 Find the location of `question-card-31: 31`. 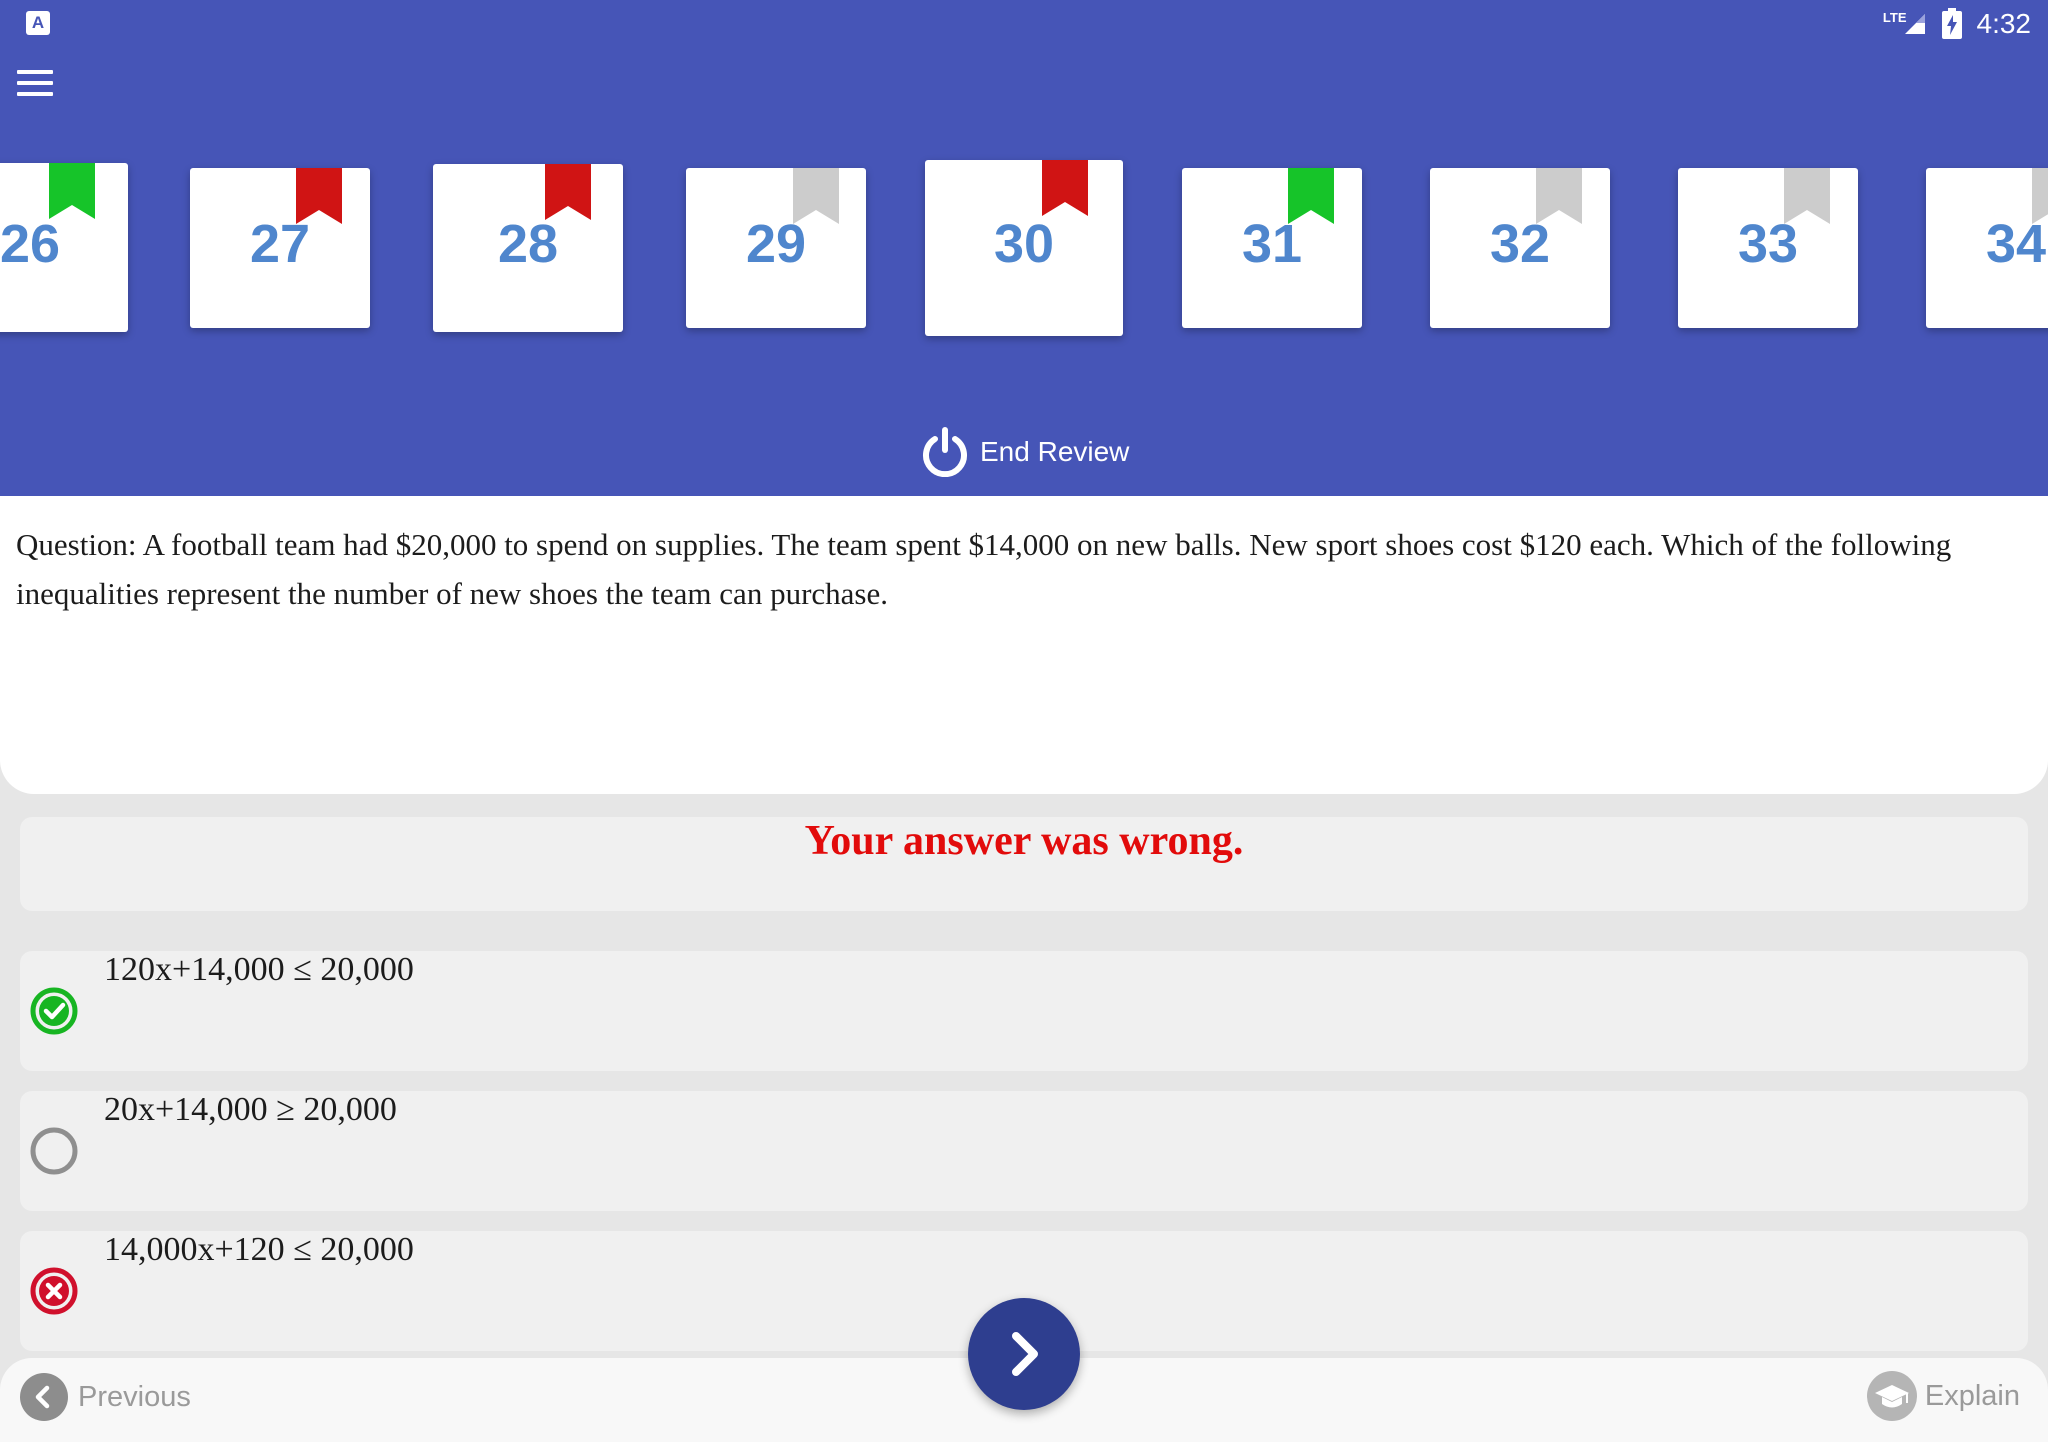

question-card-31: 31 is located at coordinates (1272, 248).